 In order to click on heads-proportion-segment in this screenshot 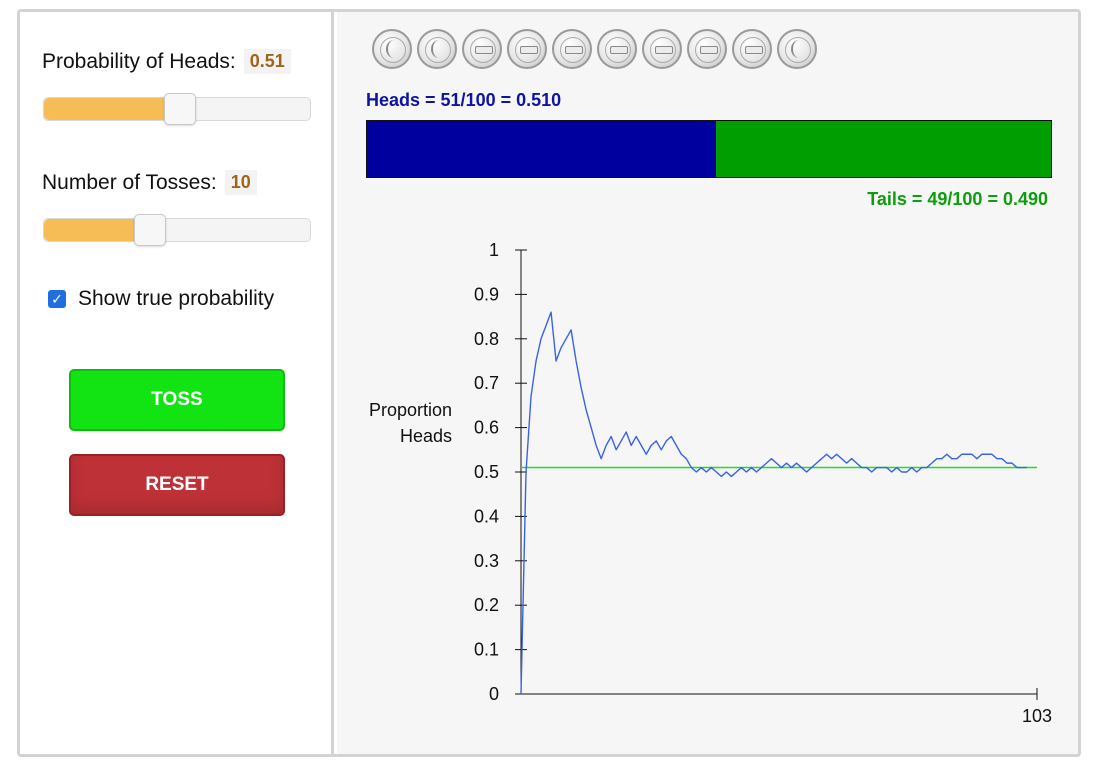, I will do `click(541, 149)`.